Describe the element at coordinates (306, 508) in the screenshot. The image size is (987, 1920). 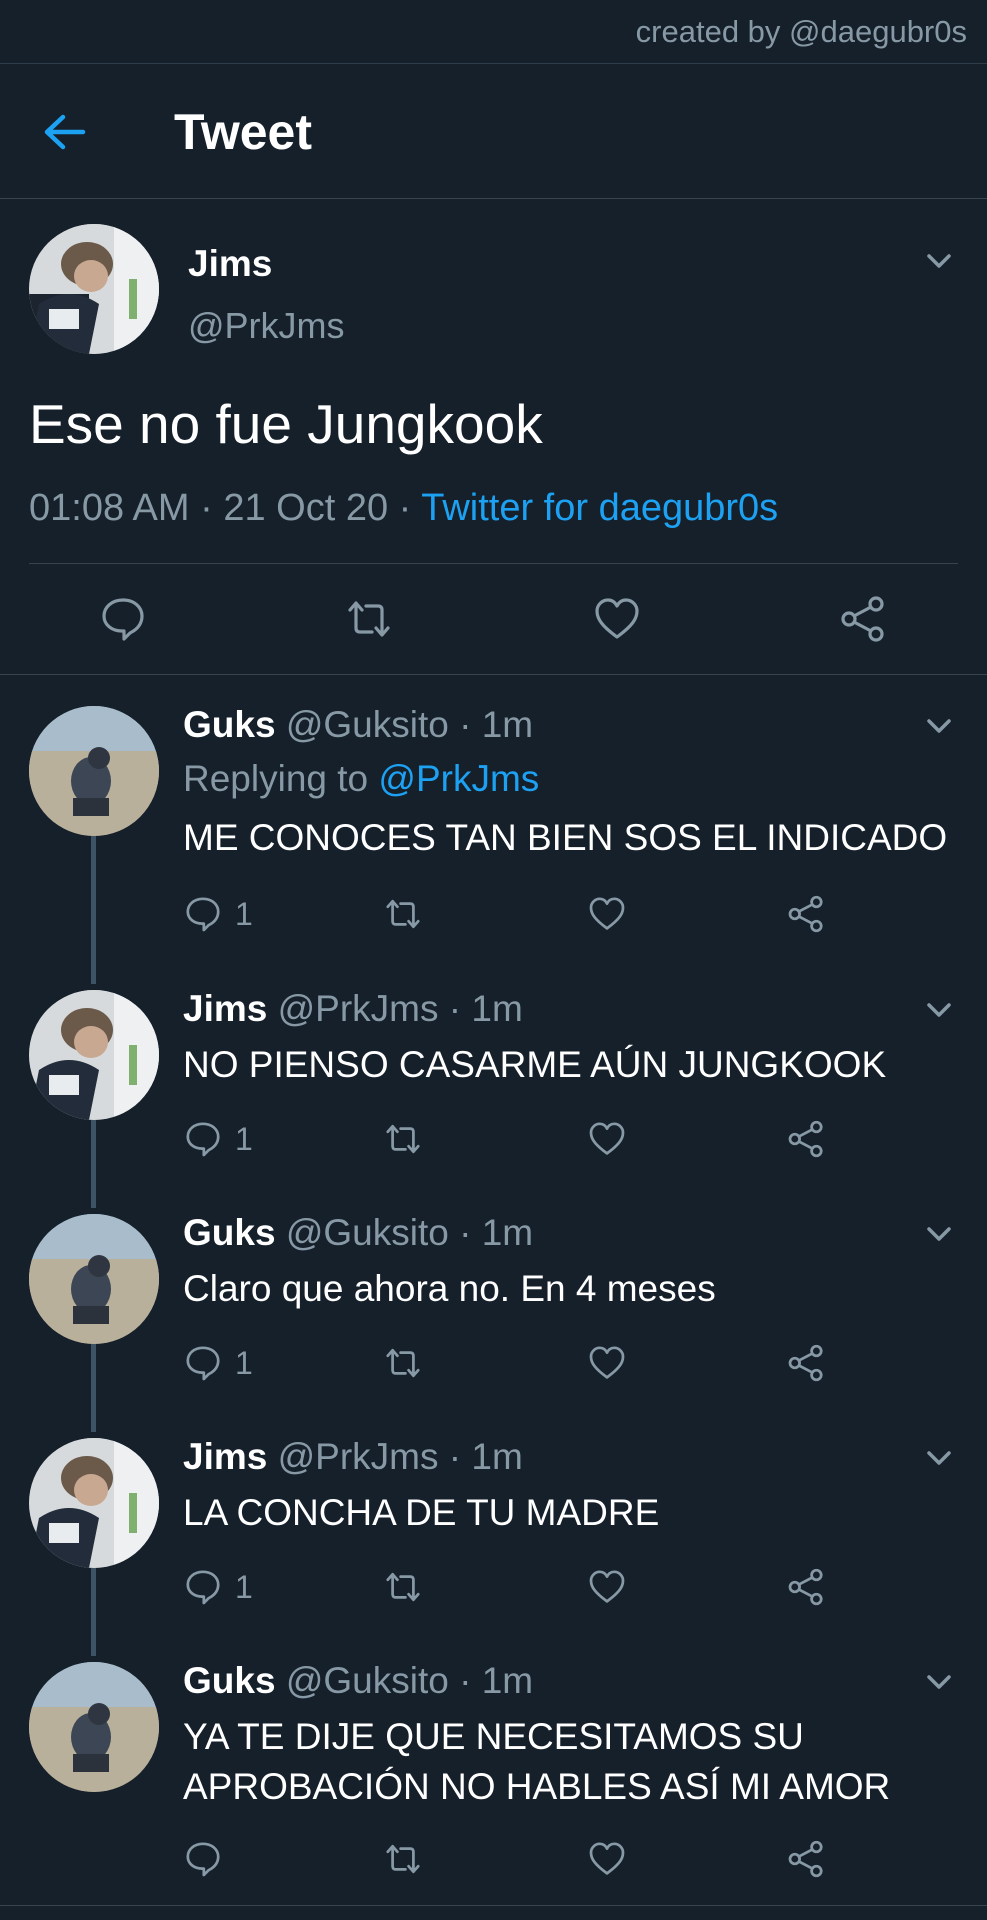
I see `tweet-date: 21 Oct 20` at that location.